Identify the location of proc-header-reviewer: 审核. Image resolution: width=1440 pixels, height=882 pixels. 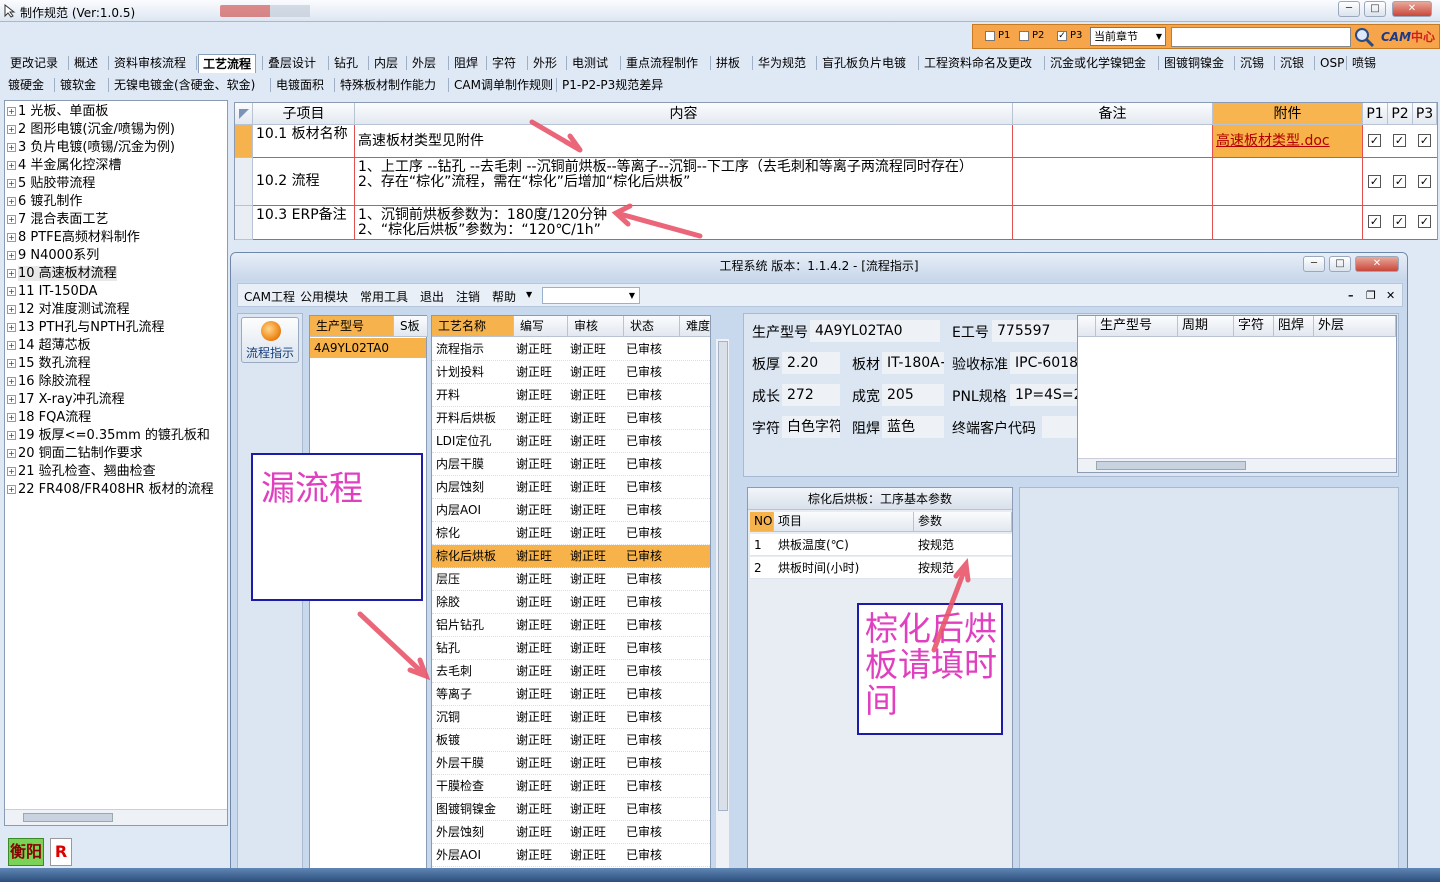
(596, 326).